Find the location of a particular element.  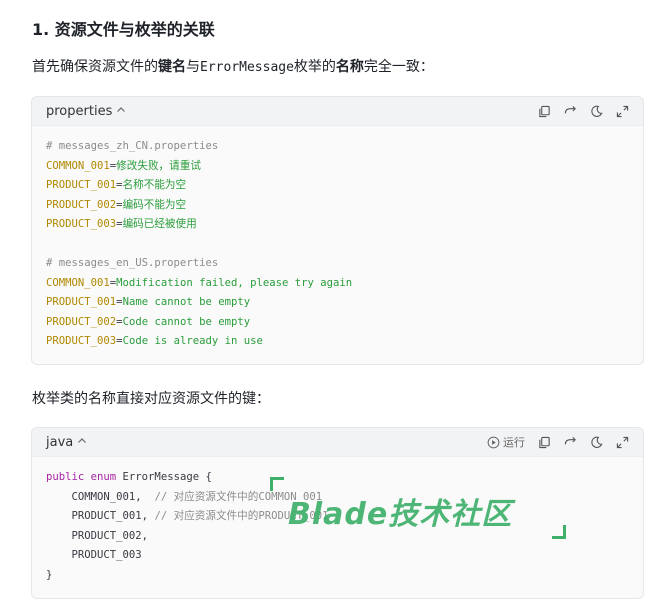

language-toggle: properties is located at coordinates (86, 111).